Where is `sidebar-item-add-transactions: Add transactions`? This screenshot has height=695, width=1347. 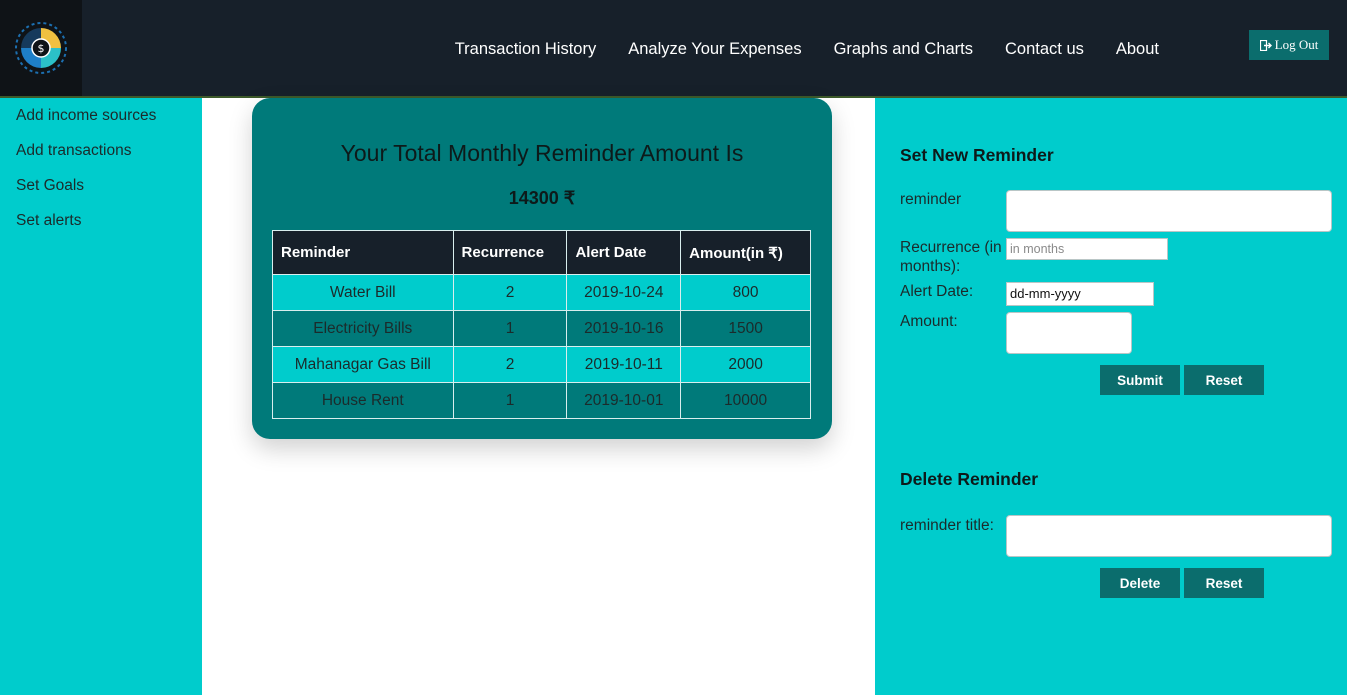
sidebar-item-add-transactions: Add transactions is located at coordinates (73, 151).